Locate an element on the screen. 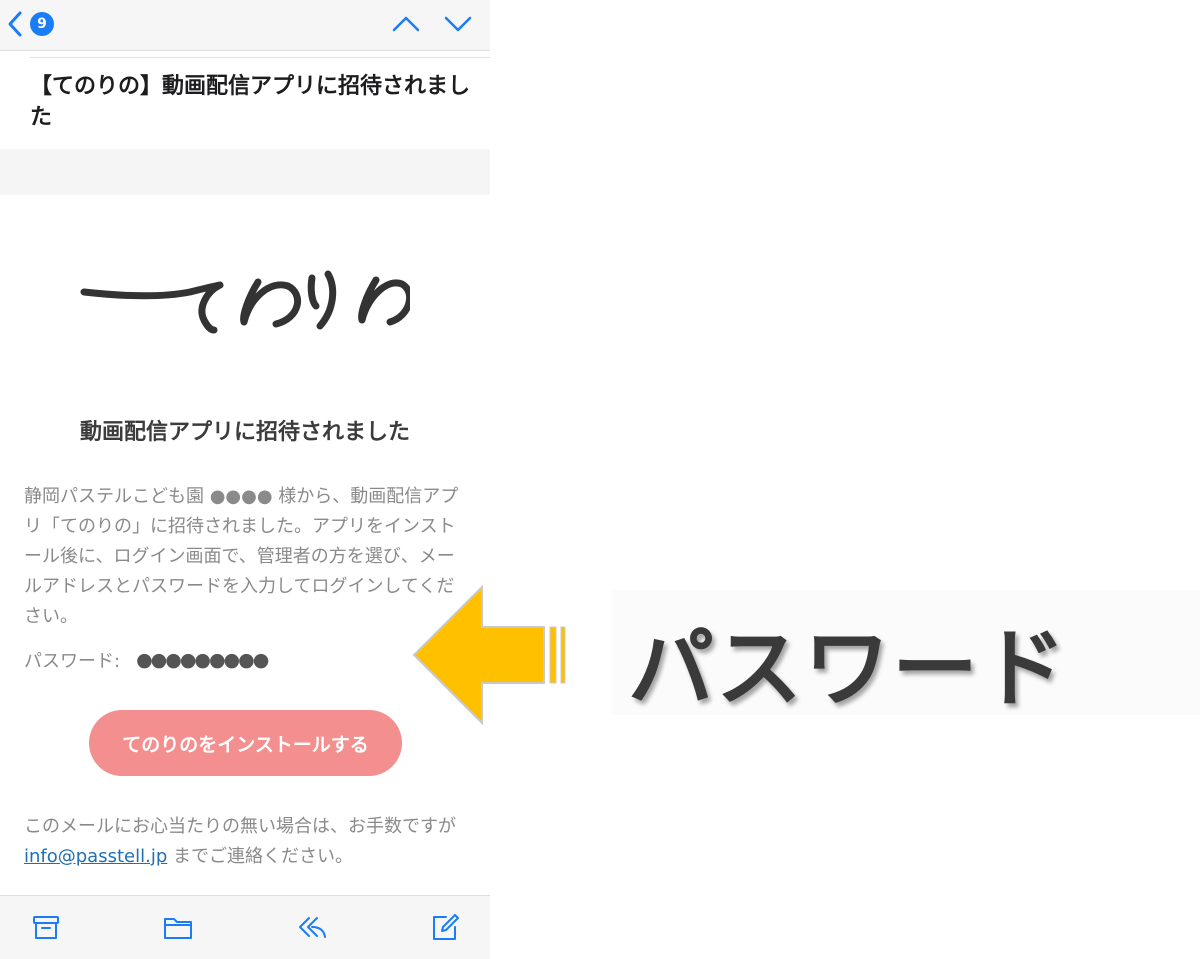 The width and height of the screenshot is (1200, 959). chevron-up-icon is located at coordinates (406, 24).